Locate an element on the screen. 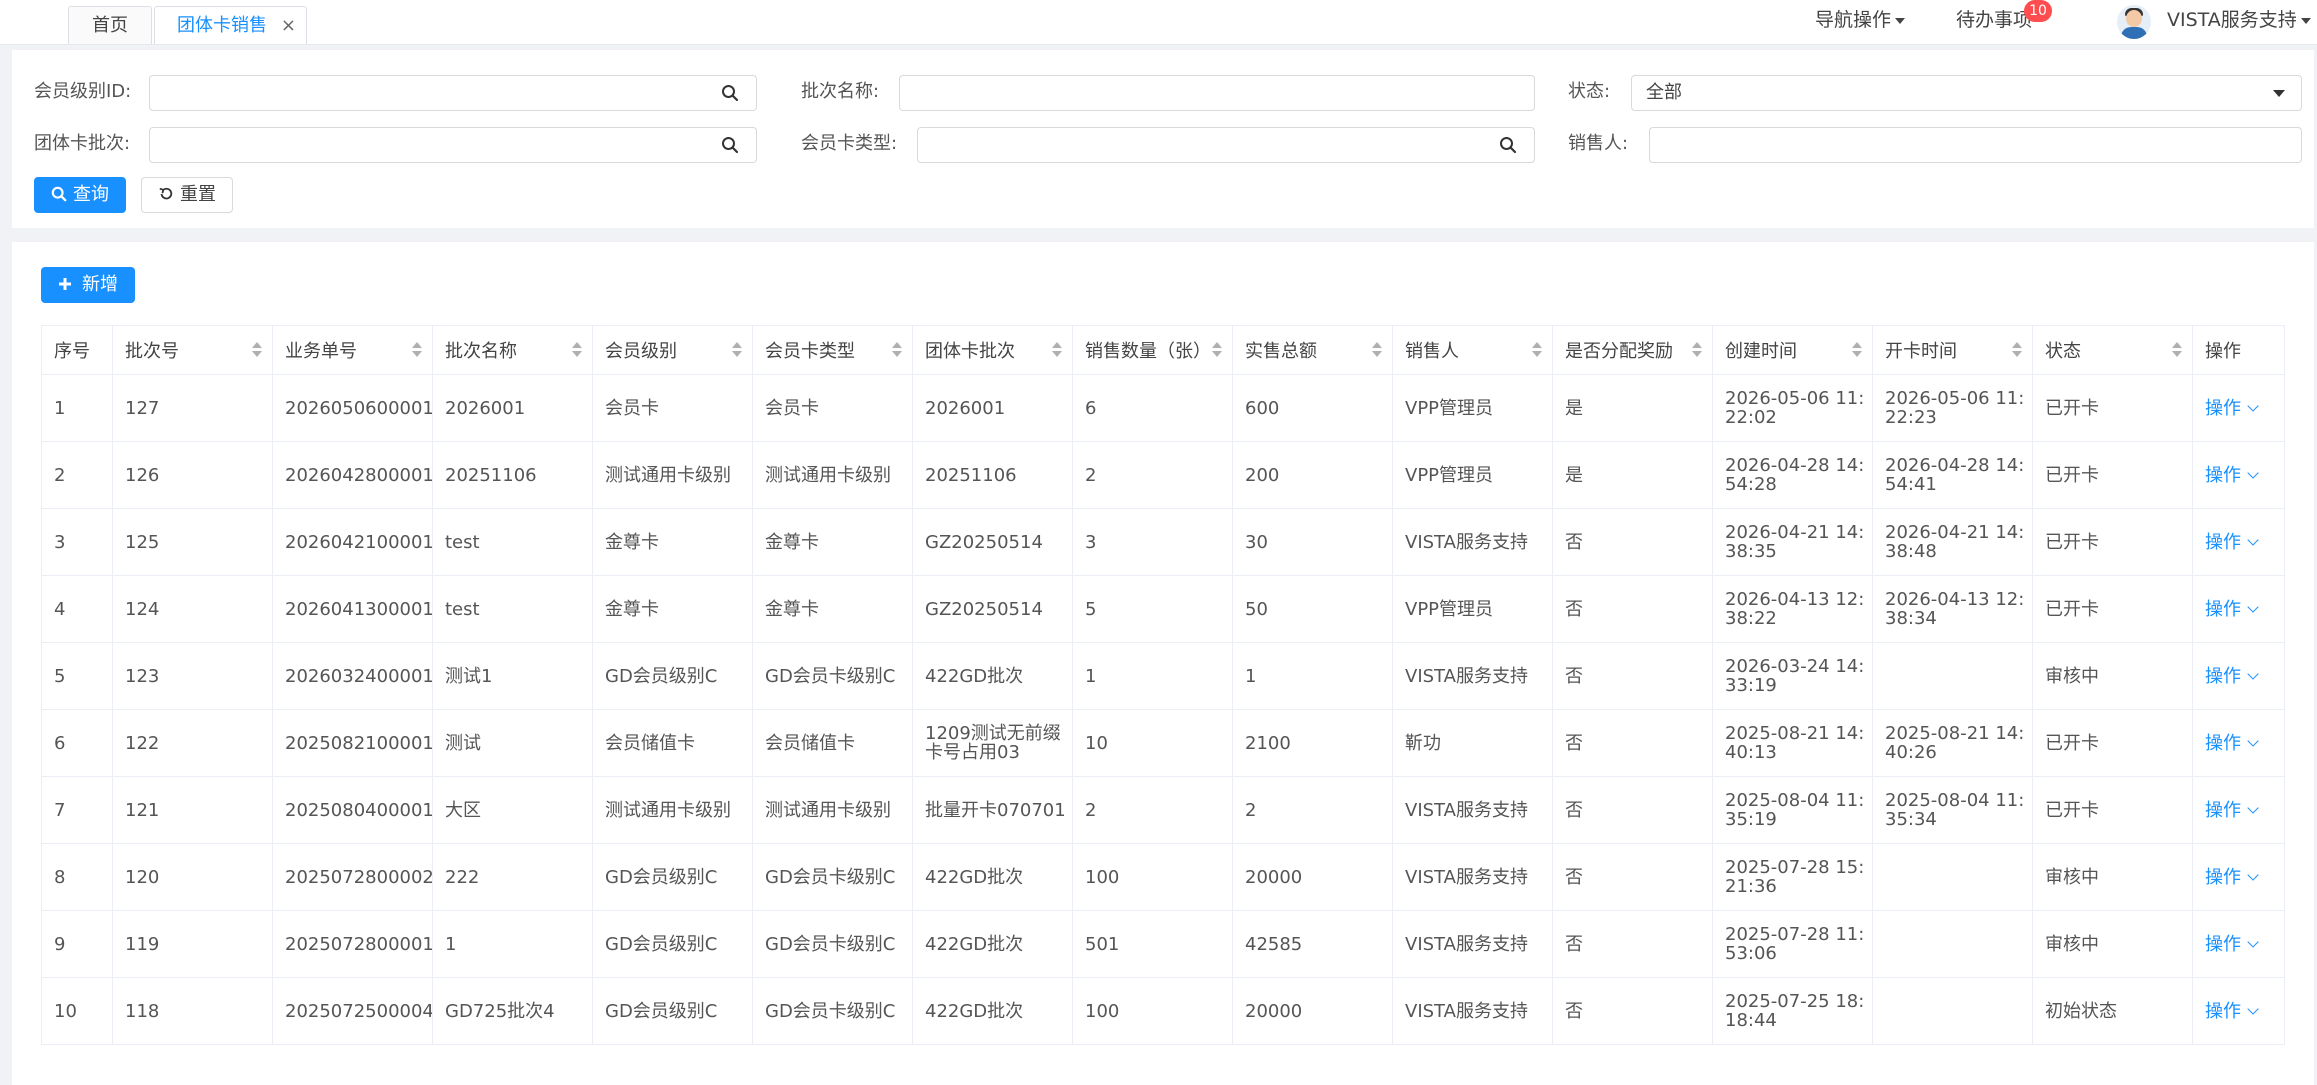  table-cell: 2 is located at coordinates (1312, 810).